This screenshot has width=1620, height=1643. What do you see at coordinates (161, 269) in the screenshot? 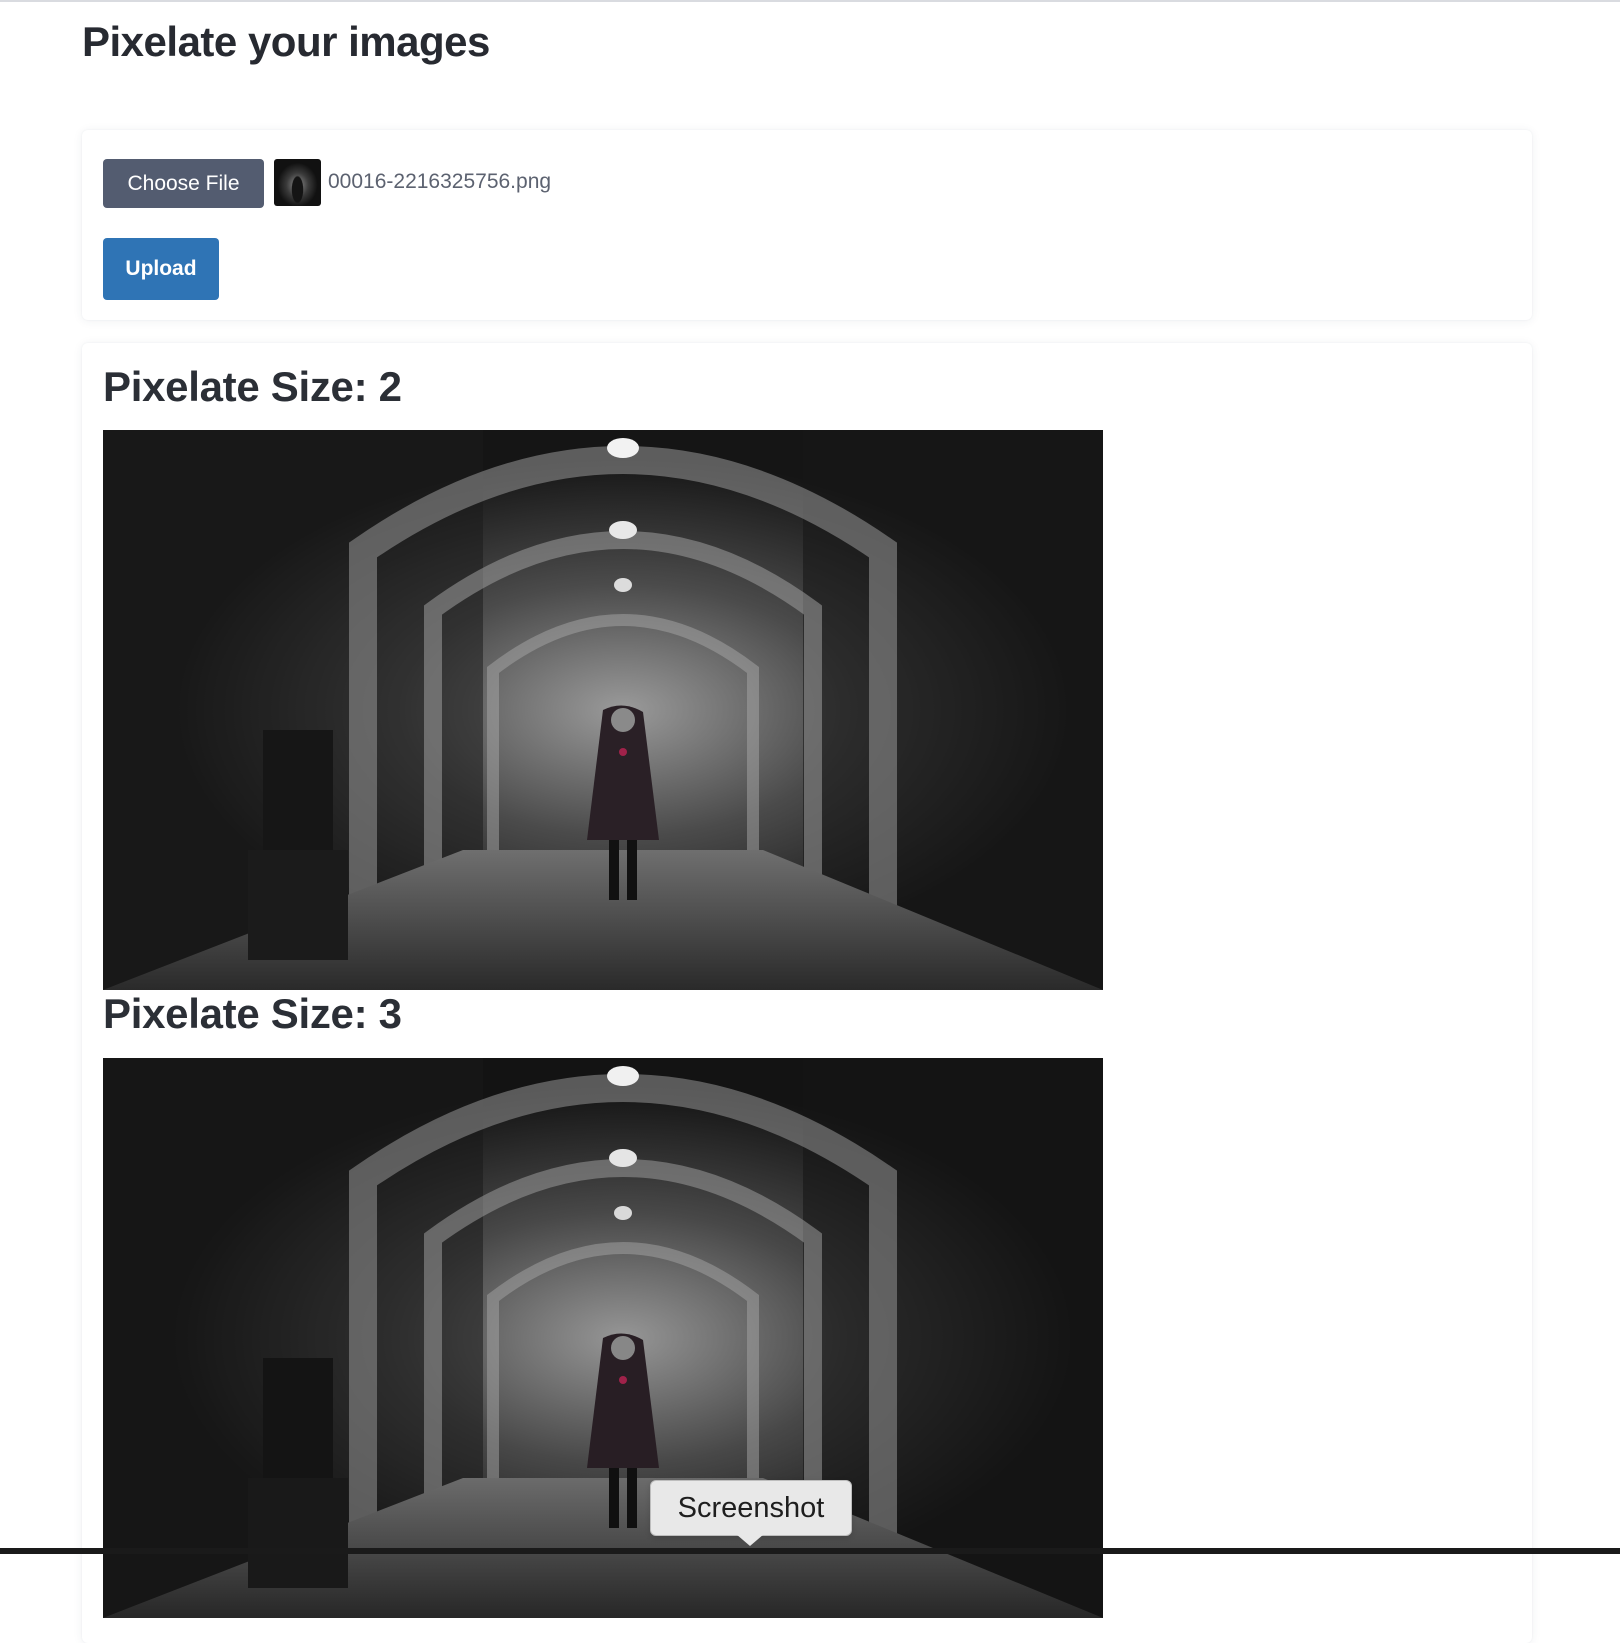
I see `upload-button: Upload` at bounding box center [161, 269].